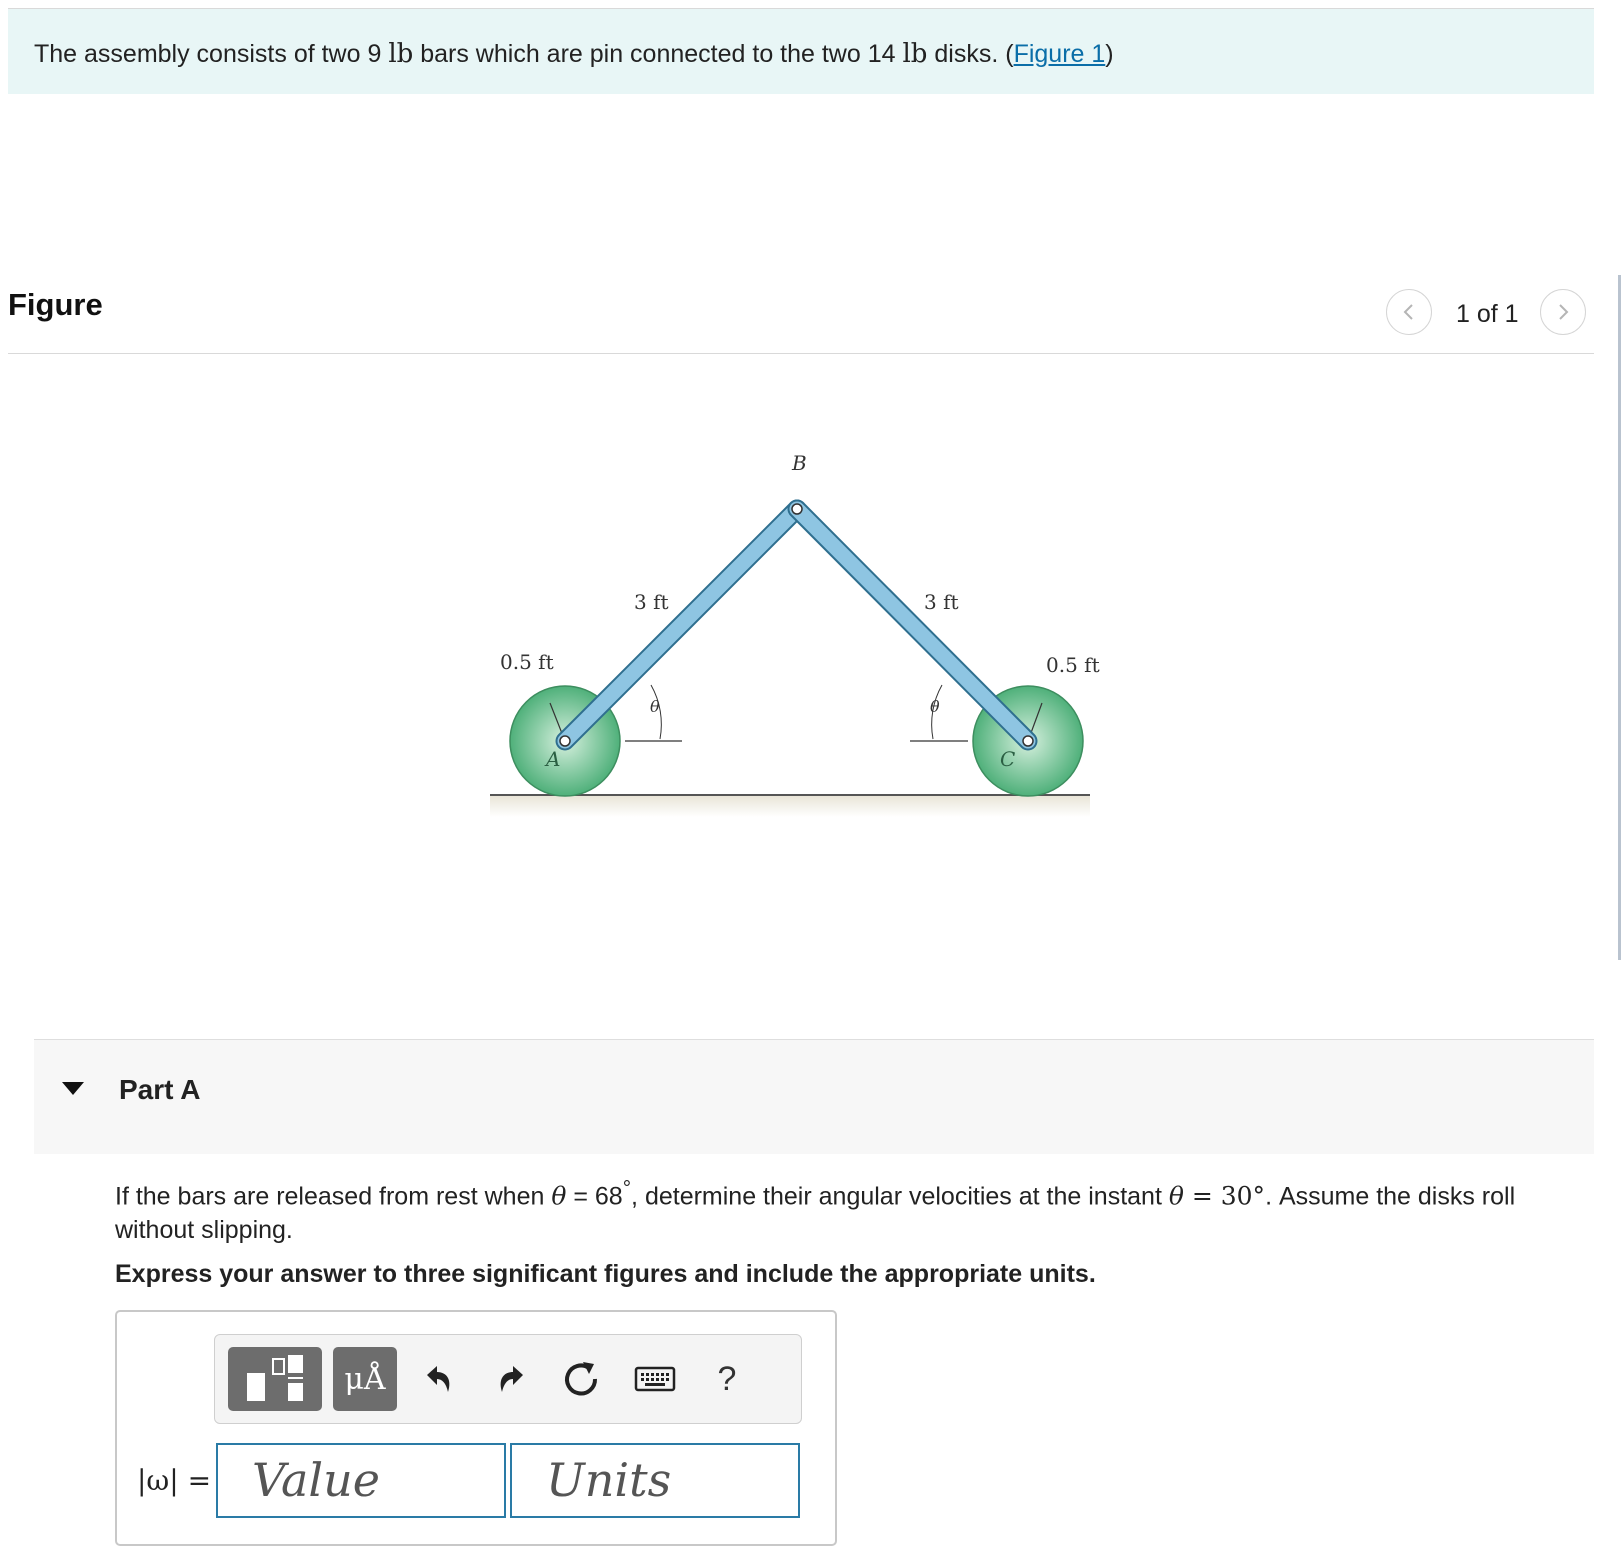 This screenshot has height=1558, width=1622. Describe the element at coordinates (1176, 1196) in the screenshot. I see `theta-symbol-2: θ` at that location.